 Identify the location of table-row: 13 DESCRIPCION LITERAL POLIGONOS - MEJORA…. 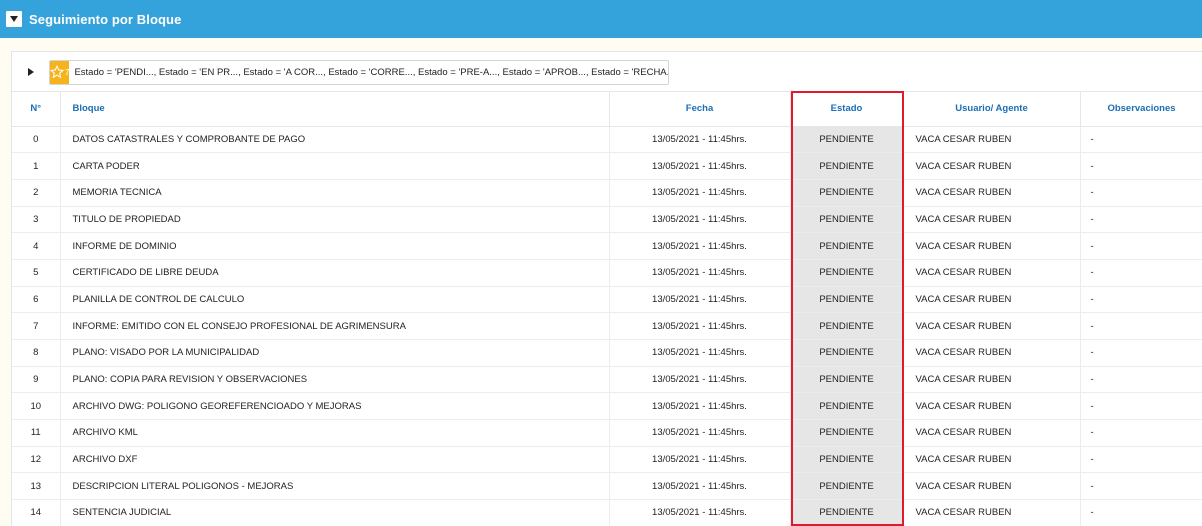
(607, 486).